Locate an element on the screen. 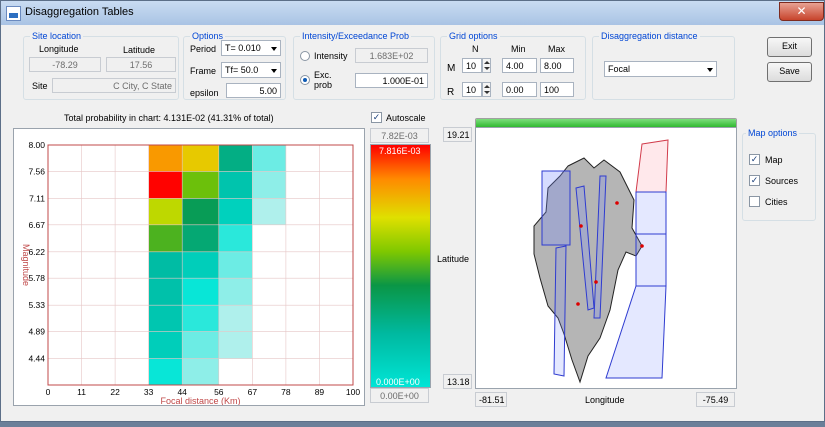  y-tick-label: 6.67 is located at coordinates (36, 225).